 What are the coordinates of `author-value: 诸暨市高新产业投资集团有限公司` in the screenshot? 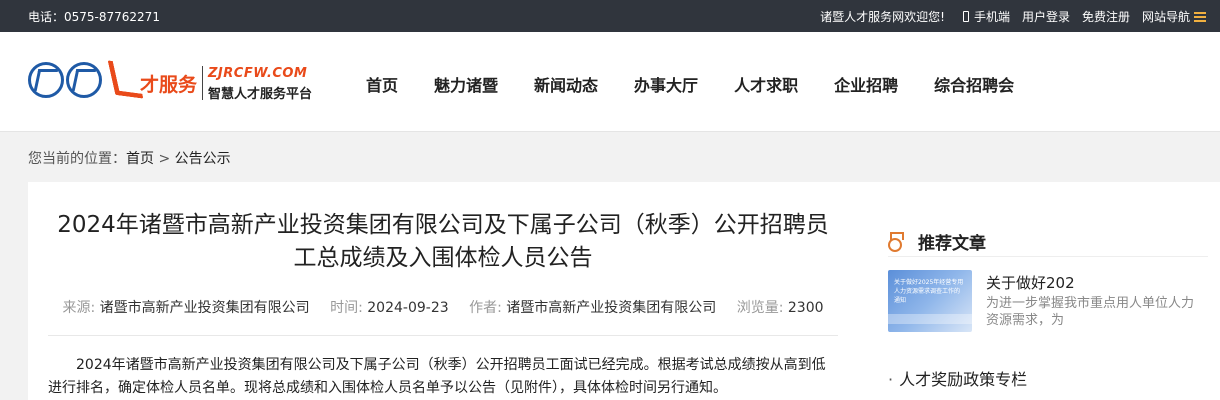 It's located at (611, 308).